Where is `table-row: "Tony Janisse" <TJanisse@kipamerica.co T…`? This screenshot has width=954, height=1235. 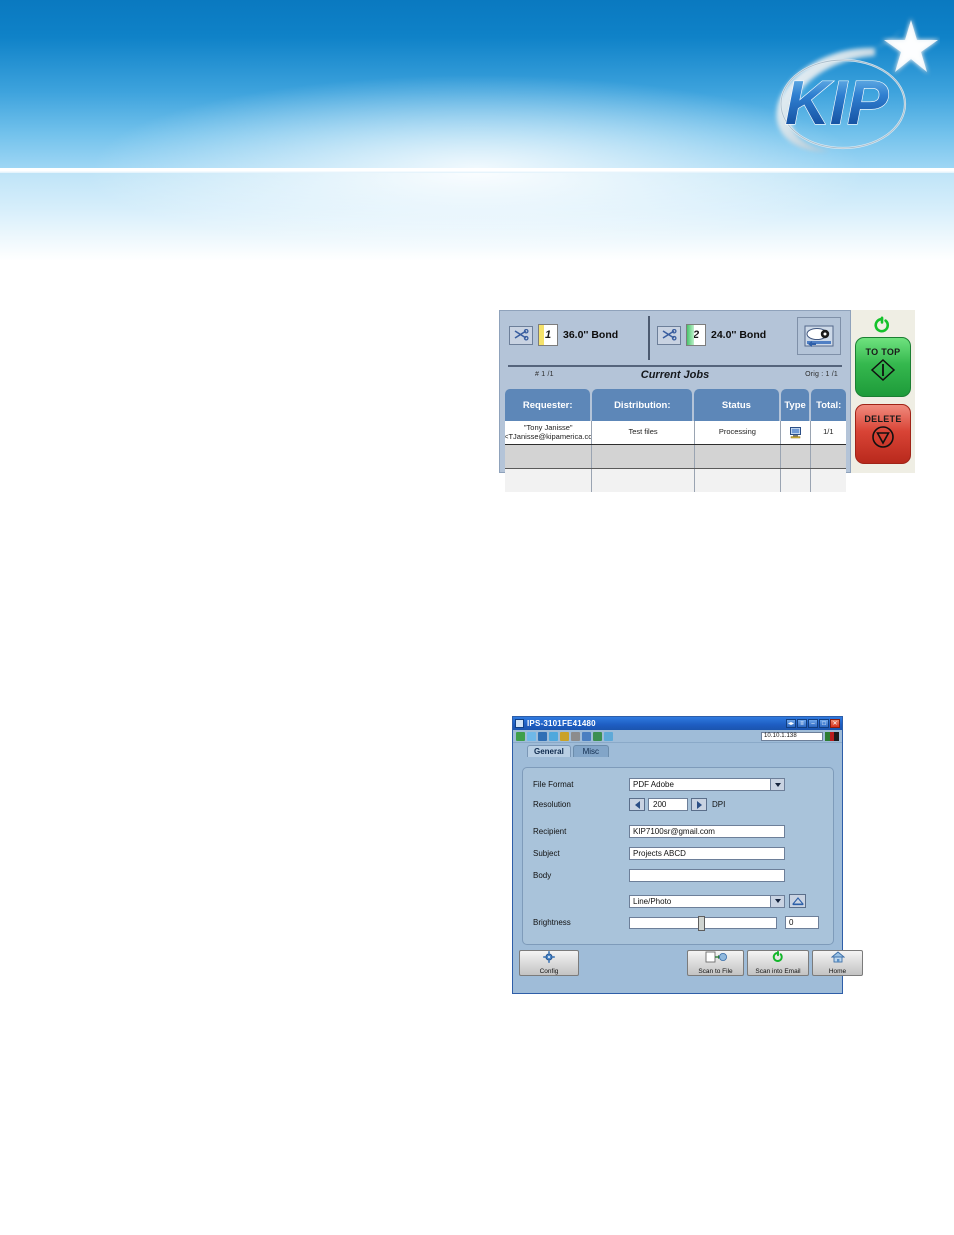 table-row: "Tony Janisse" <TJanisse@kipamerica.co T… is located at coordinates (675, 433).